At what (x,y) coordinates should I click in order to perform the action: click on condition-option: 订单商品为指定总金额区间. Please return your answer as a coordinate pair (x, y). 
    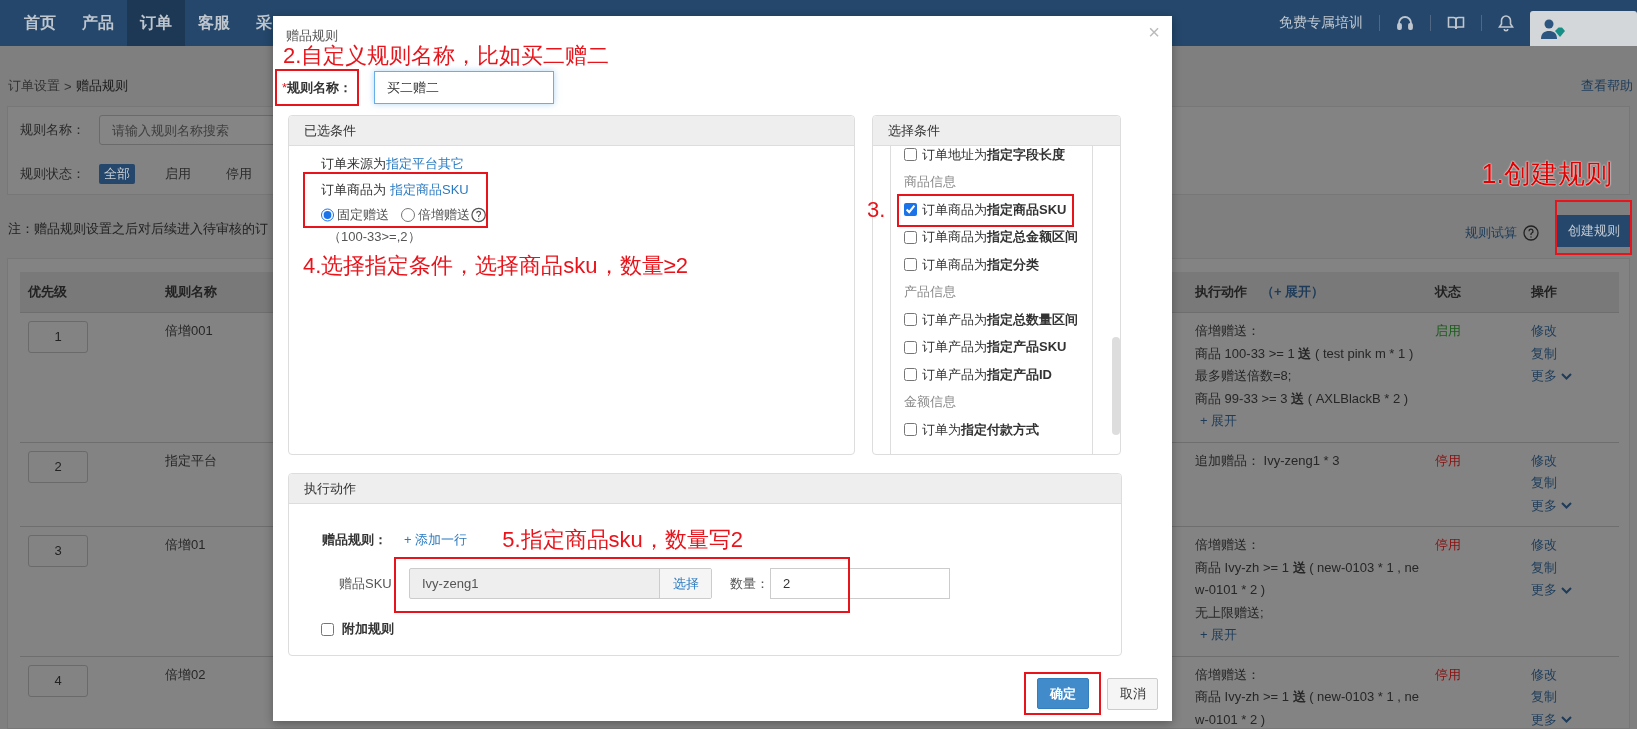
    Looking at the image, I should click on (1000, 237).